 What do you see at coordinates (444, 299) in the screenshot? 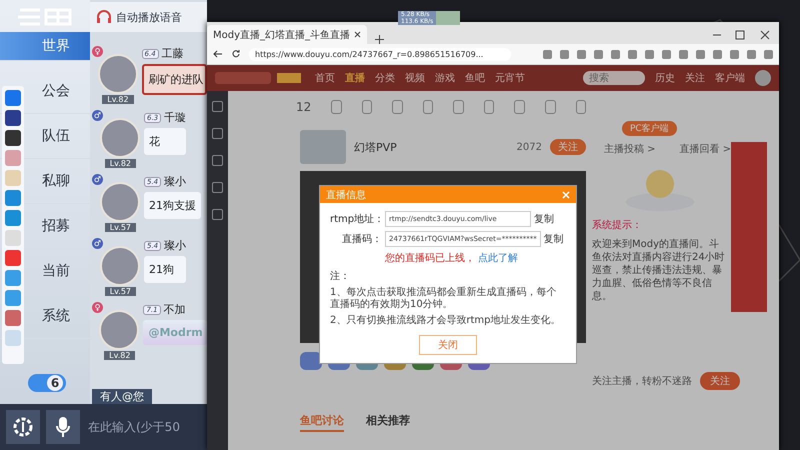
I see `note-text: 1、每次点击获取推流码都会重新生成直播码，每个直播码的有效期为10分钟。` at bounding box center [444, 299].